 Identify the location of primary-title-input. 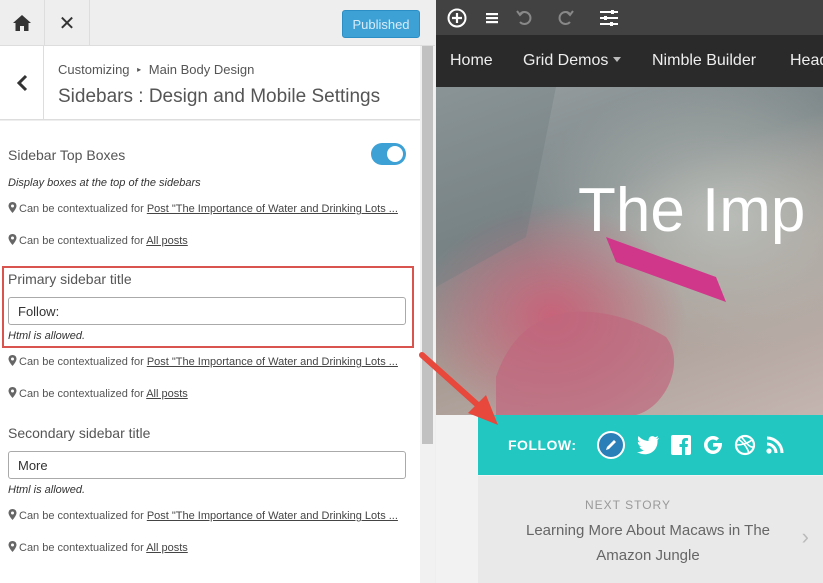
(207, 311).